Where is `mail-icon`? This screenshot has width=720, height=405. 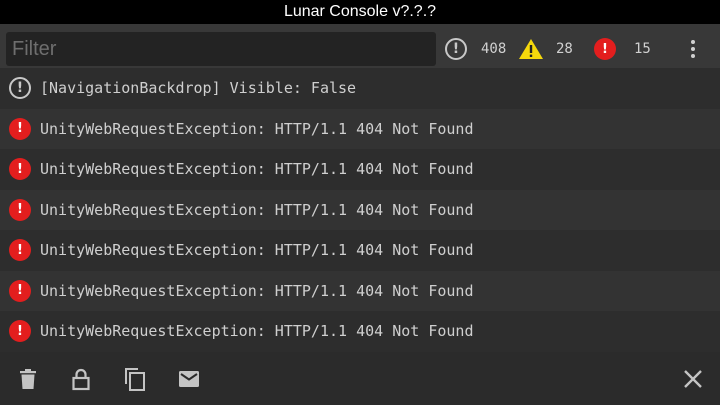
mail-icon is located at coordinates (189, 379).